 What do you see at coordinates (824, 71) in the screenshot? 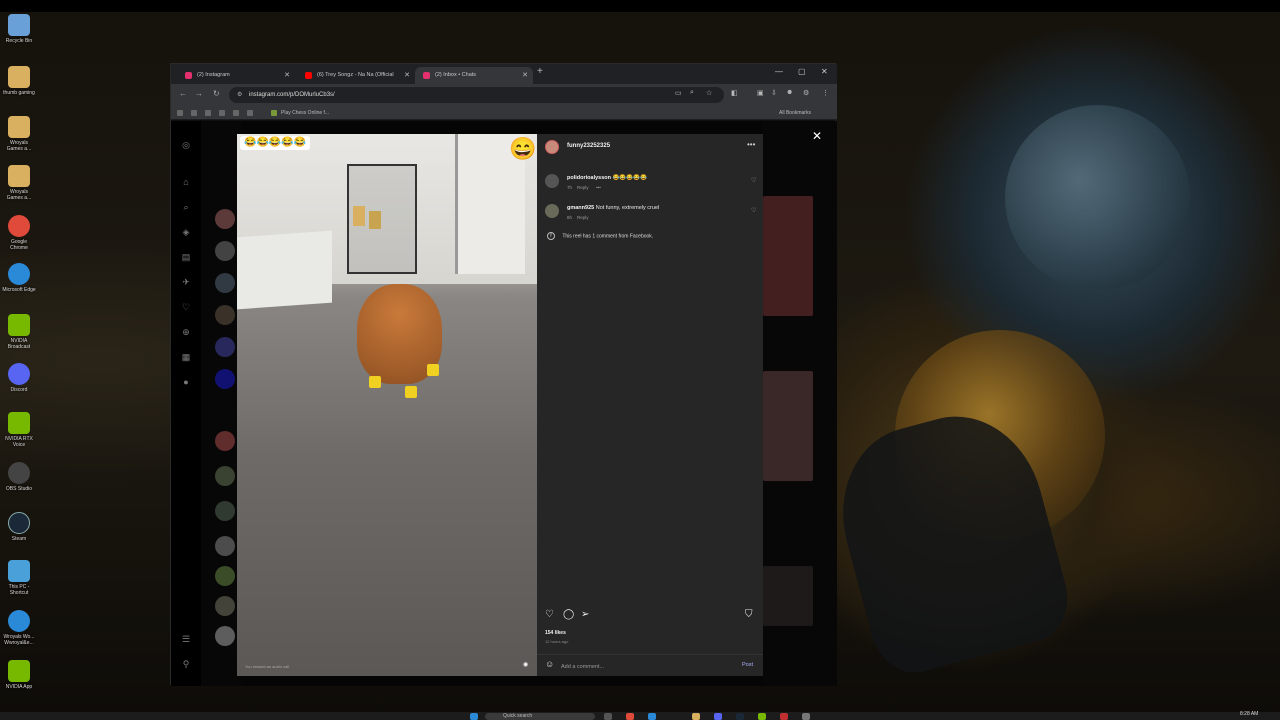
I see `close-window-icon: ✕` at bounding box center [824, 71].